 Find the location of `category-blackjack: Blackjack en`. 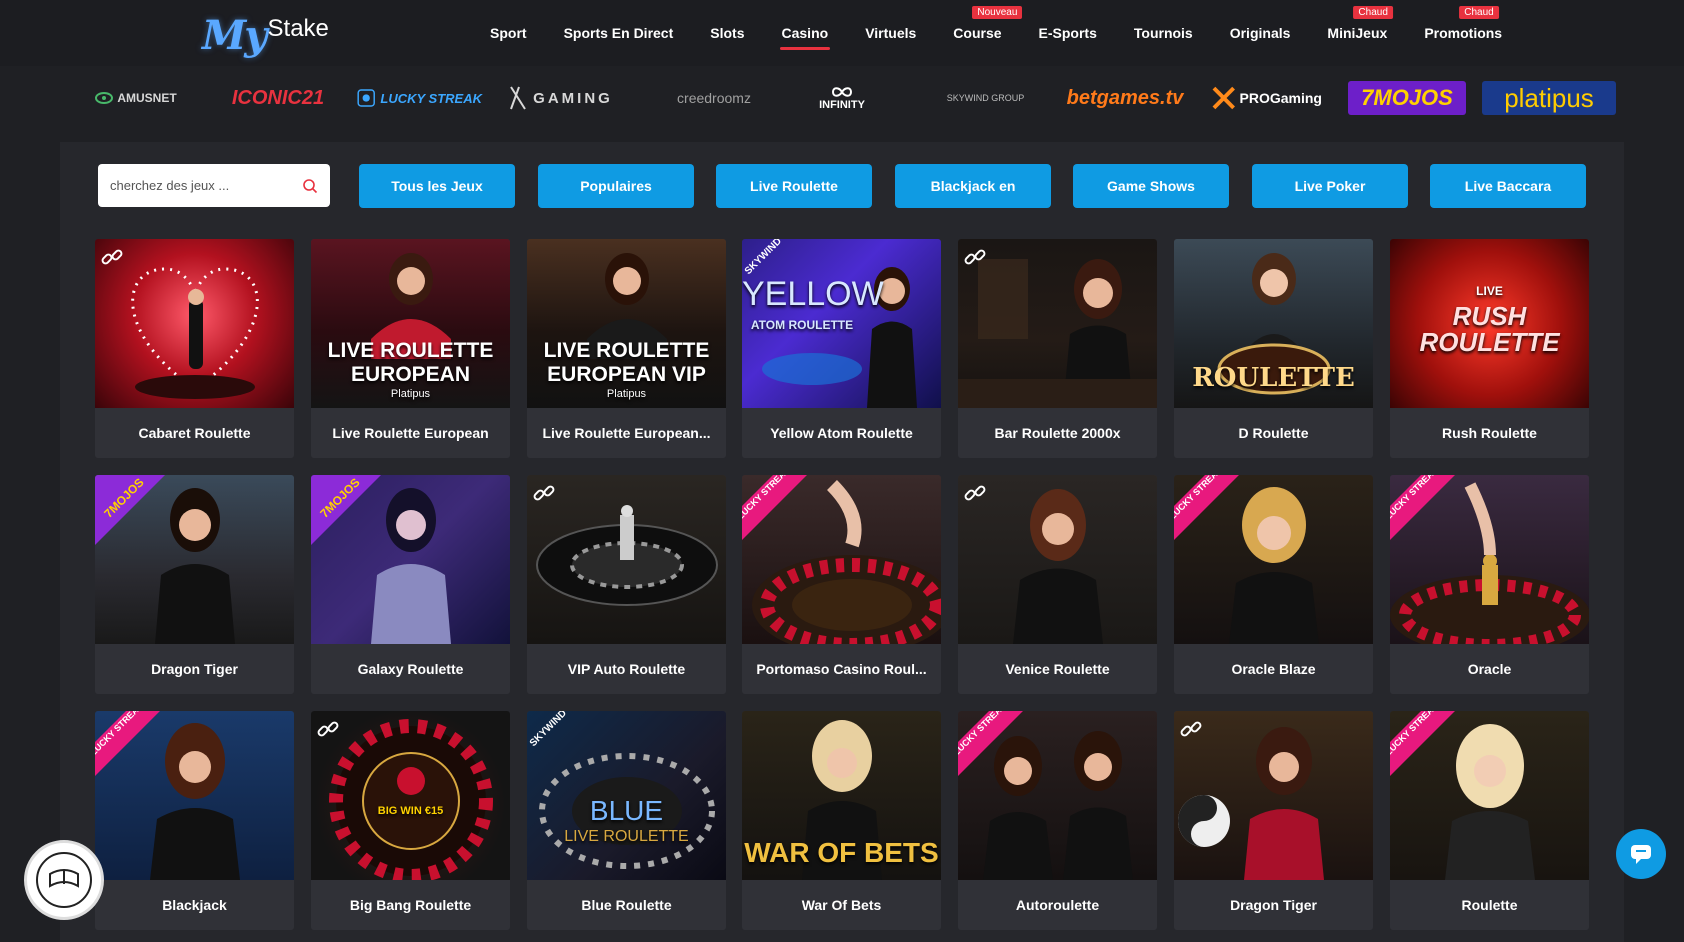

category-blackjack: Blackjack en is located at coordinates (973, 186).